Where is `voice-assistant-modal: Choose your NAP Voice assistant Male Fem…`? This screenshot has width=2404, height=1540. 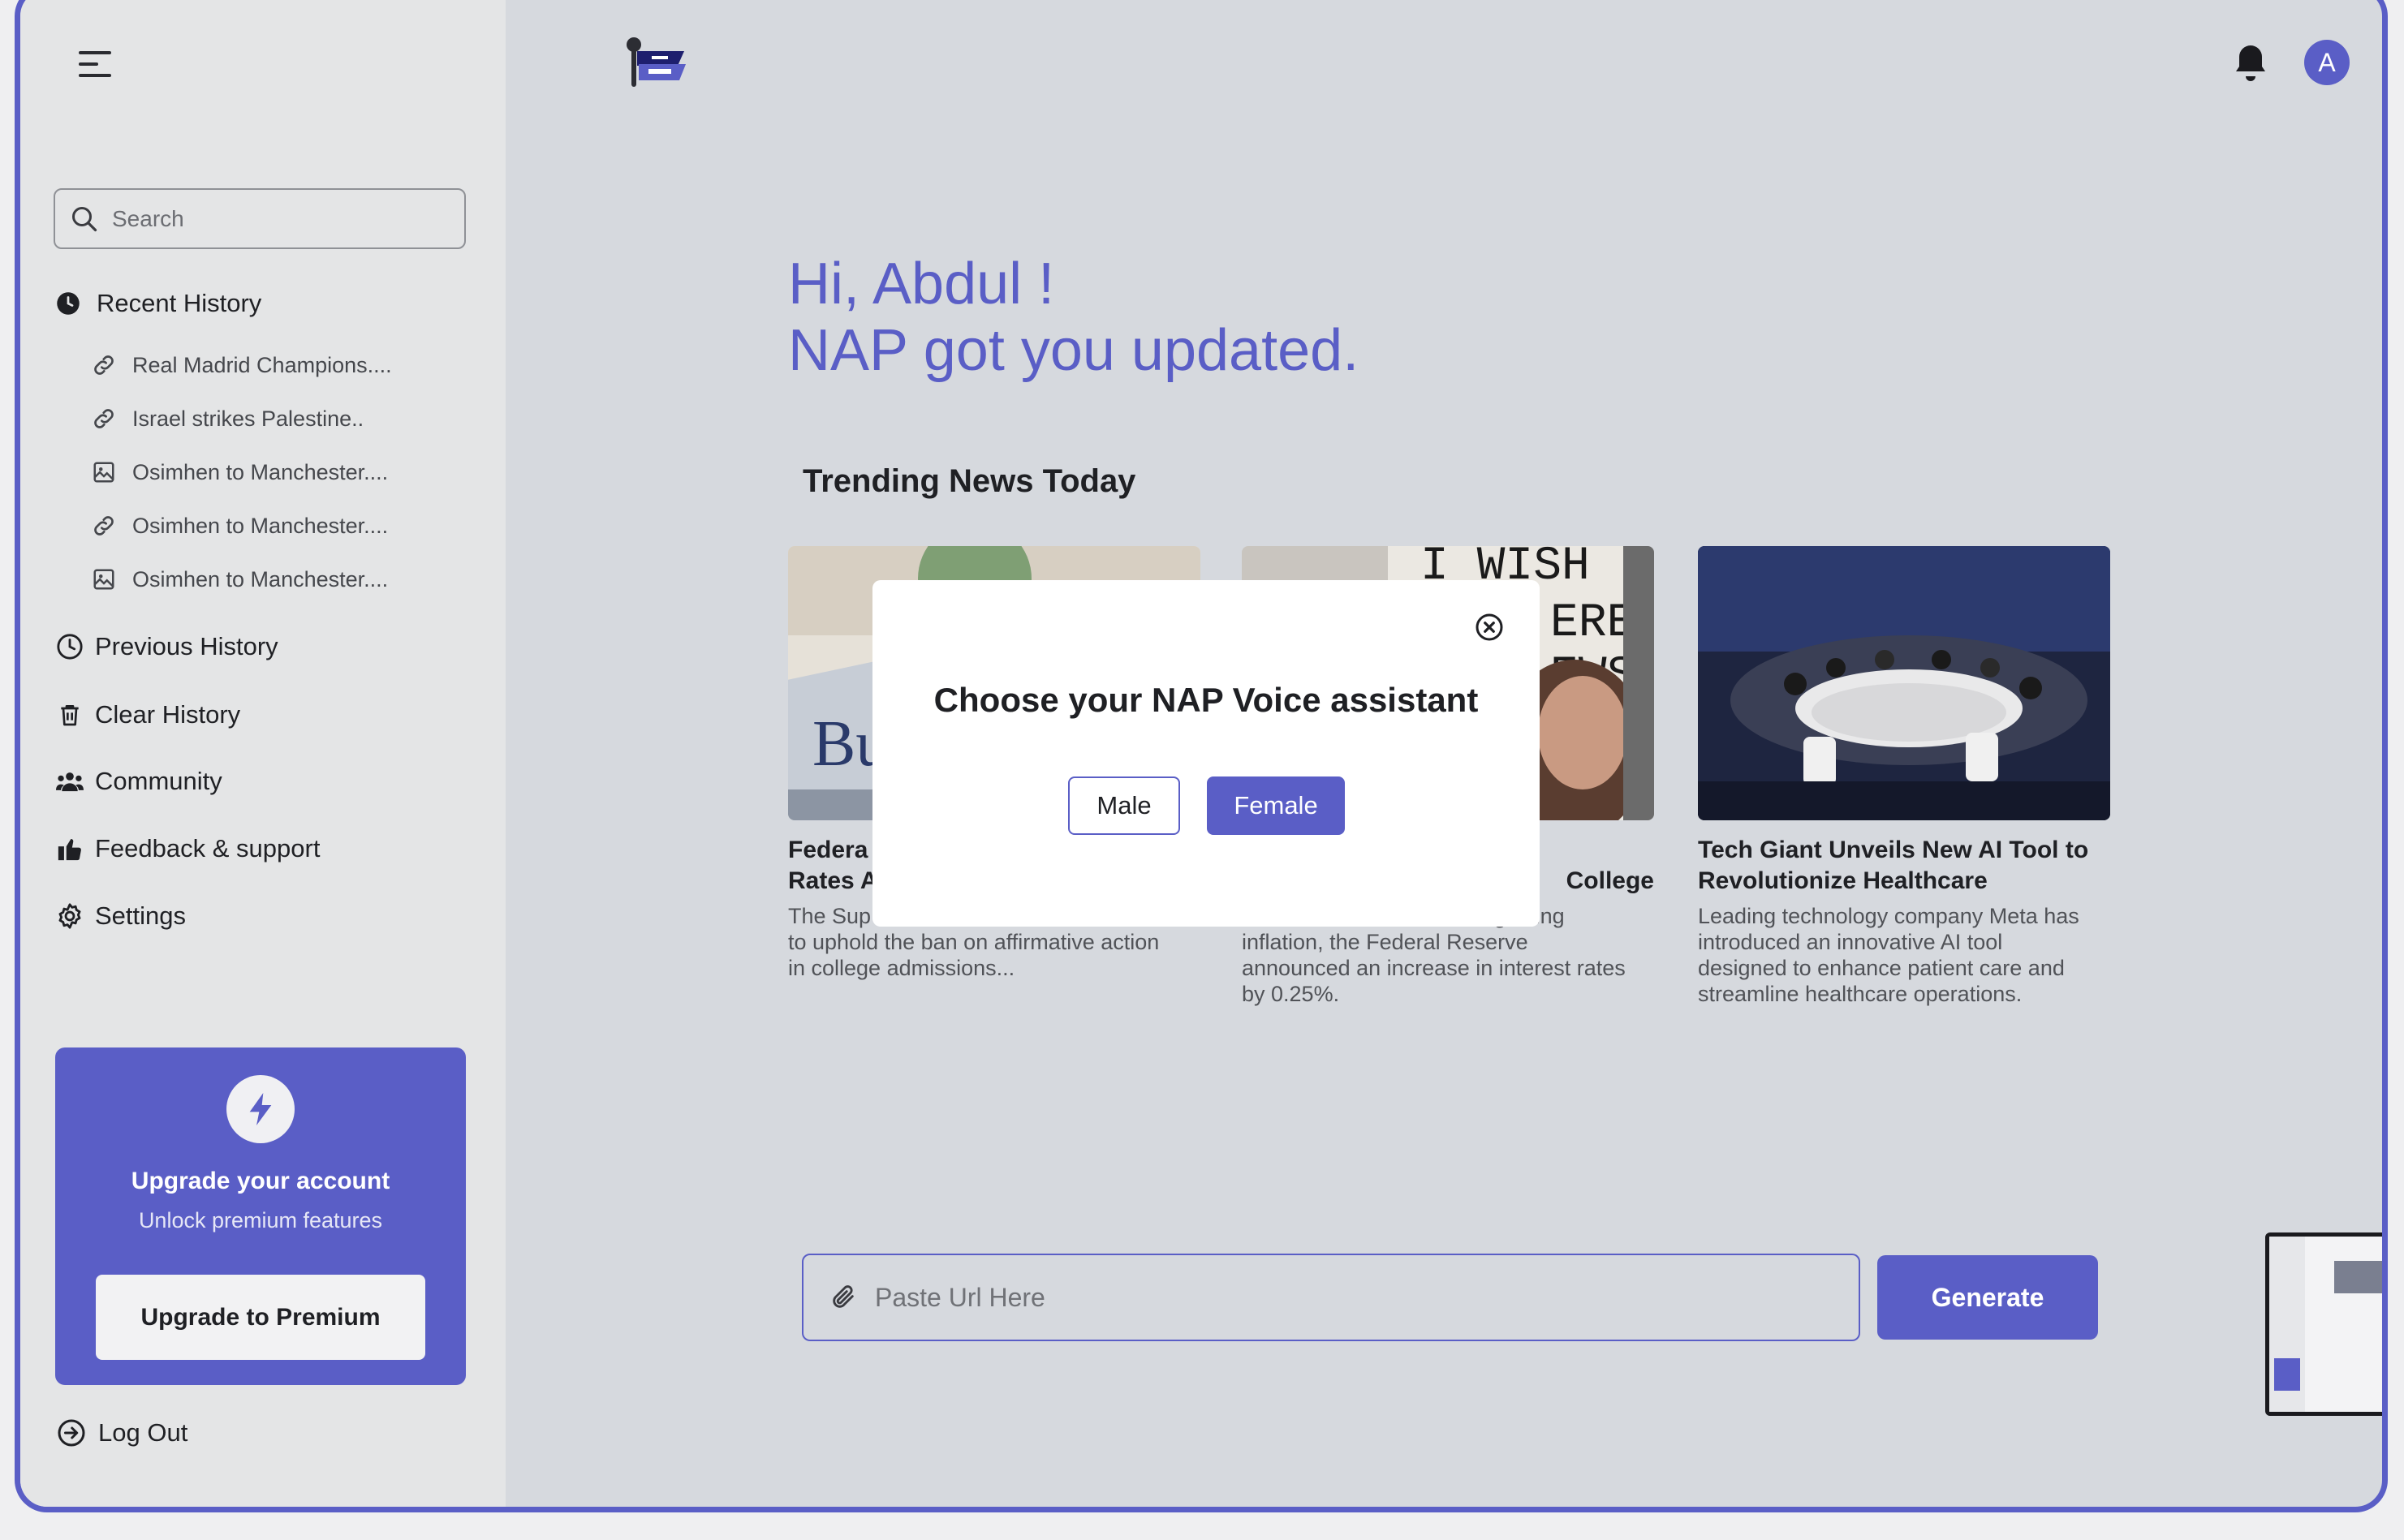
voice-assistant-modal: Choose your NAP Voice assistant Male Fem… is located at coordinates (1206, 753).